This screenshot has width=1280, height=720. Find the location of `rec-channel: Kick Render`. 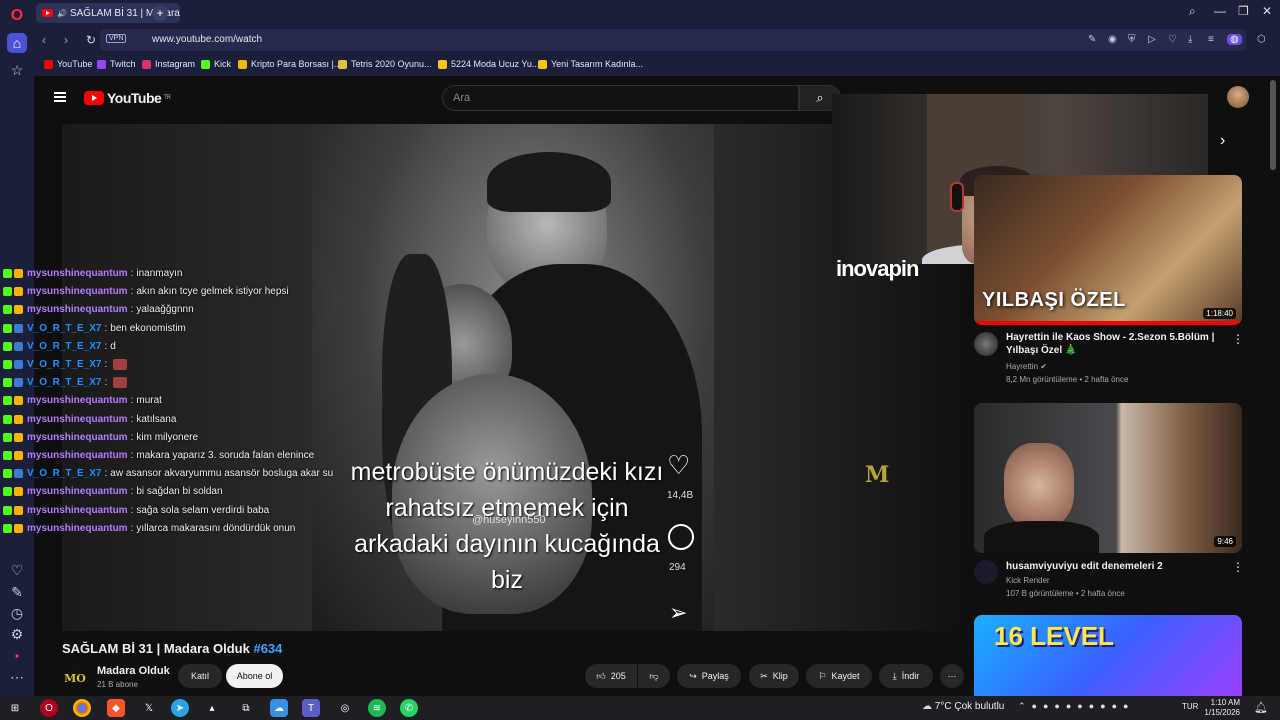

rec-channel: Kick Render is located at coordinates (1028, 580).